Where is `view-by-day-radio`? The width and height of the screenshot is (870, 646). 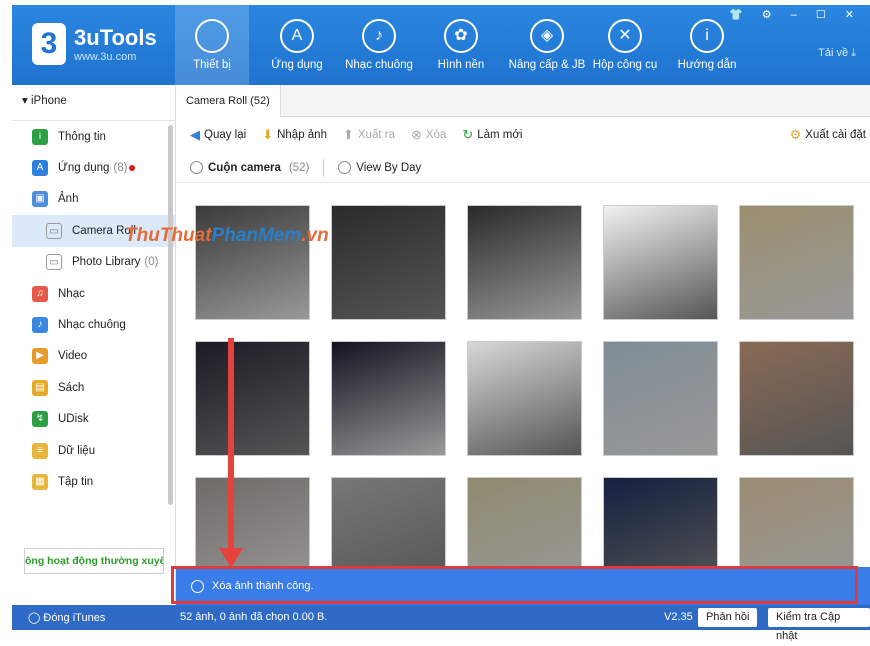
view-by-day-radio is located at coordinates (345, 167).